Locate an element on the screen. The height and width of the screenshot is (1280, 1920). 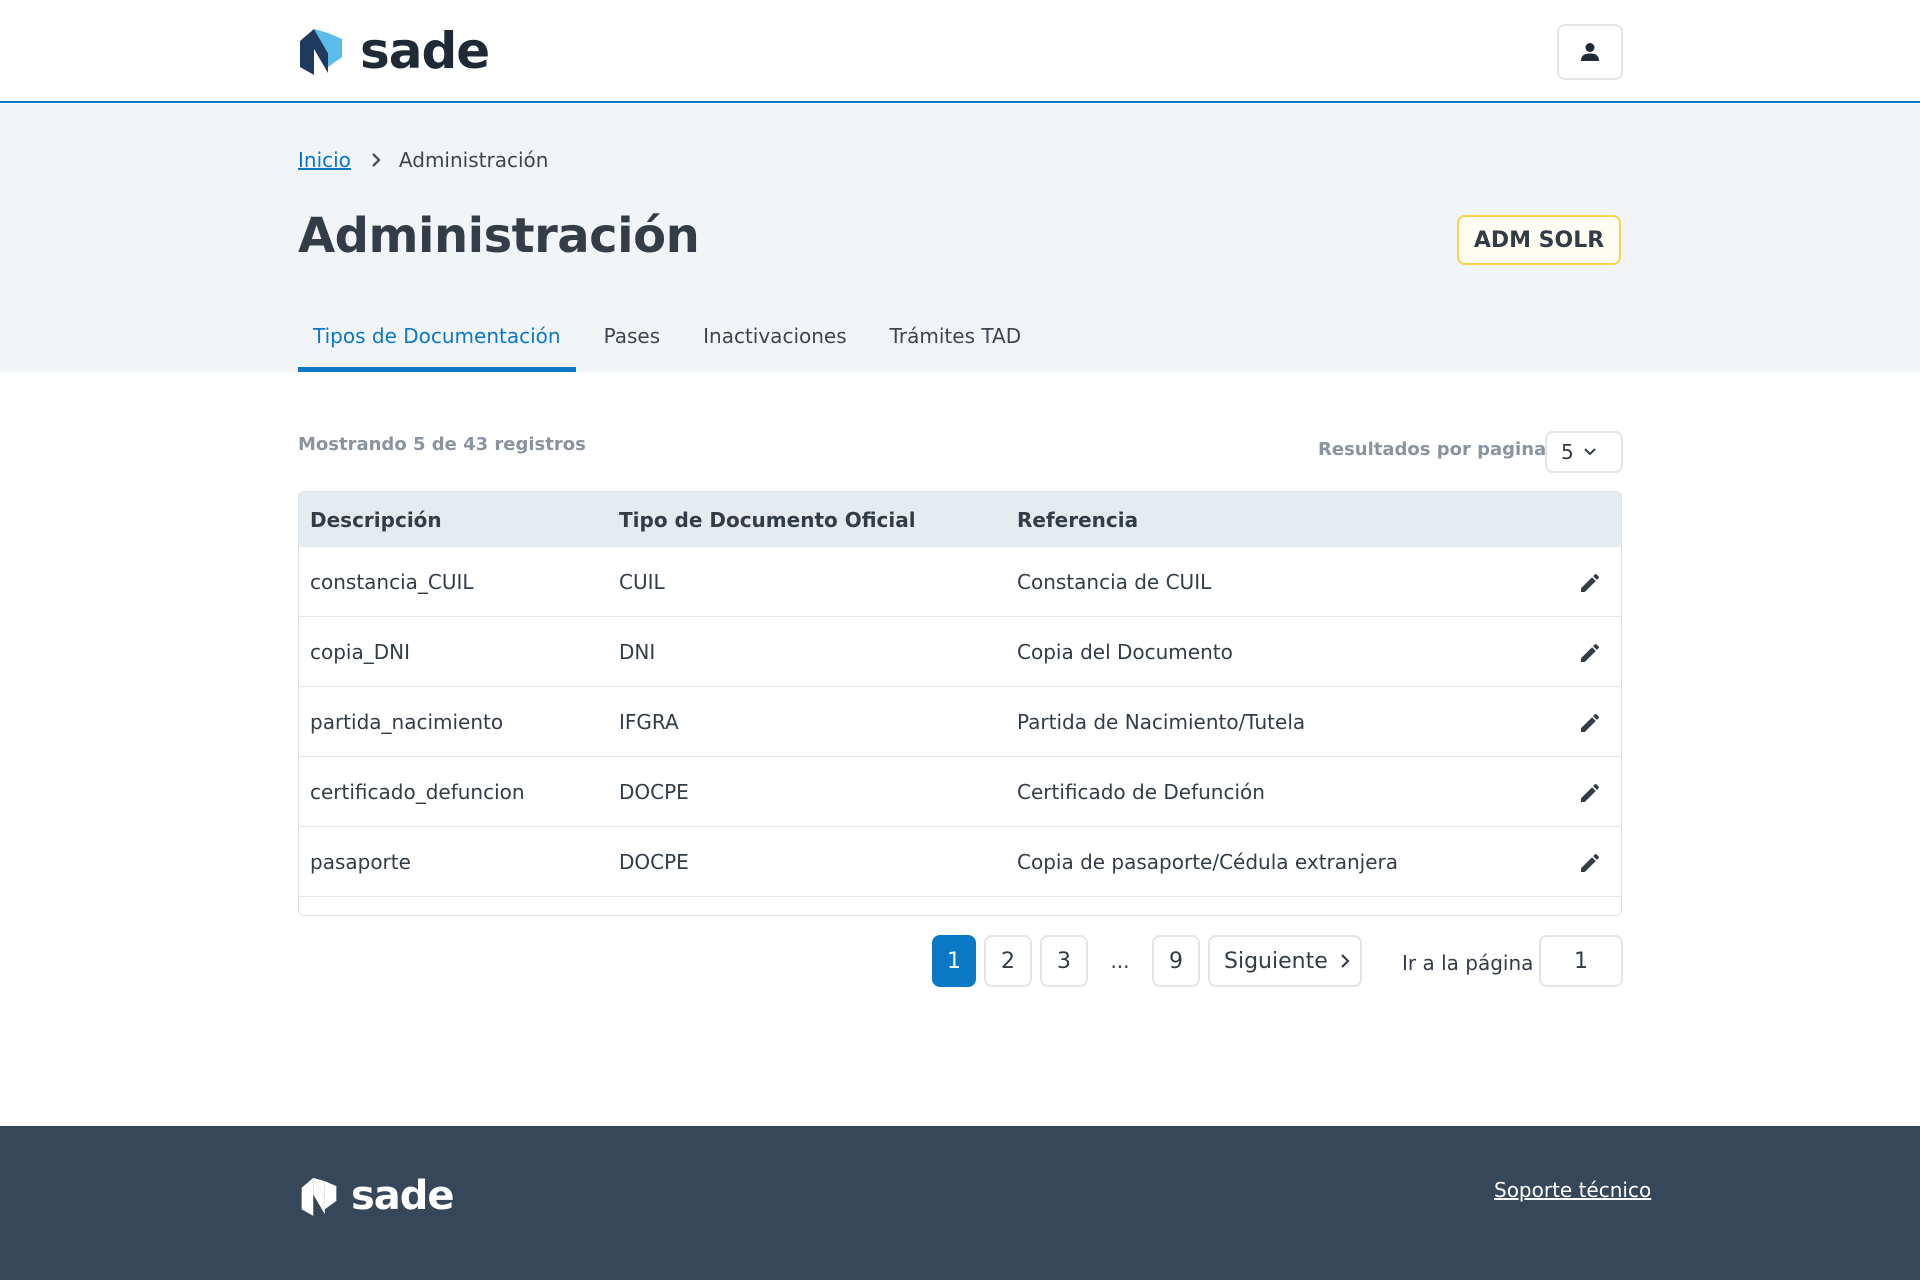
cell-tipo-documento: IFGRA is located at coordinates (649, 721).